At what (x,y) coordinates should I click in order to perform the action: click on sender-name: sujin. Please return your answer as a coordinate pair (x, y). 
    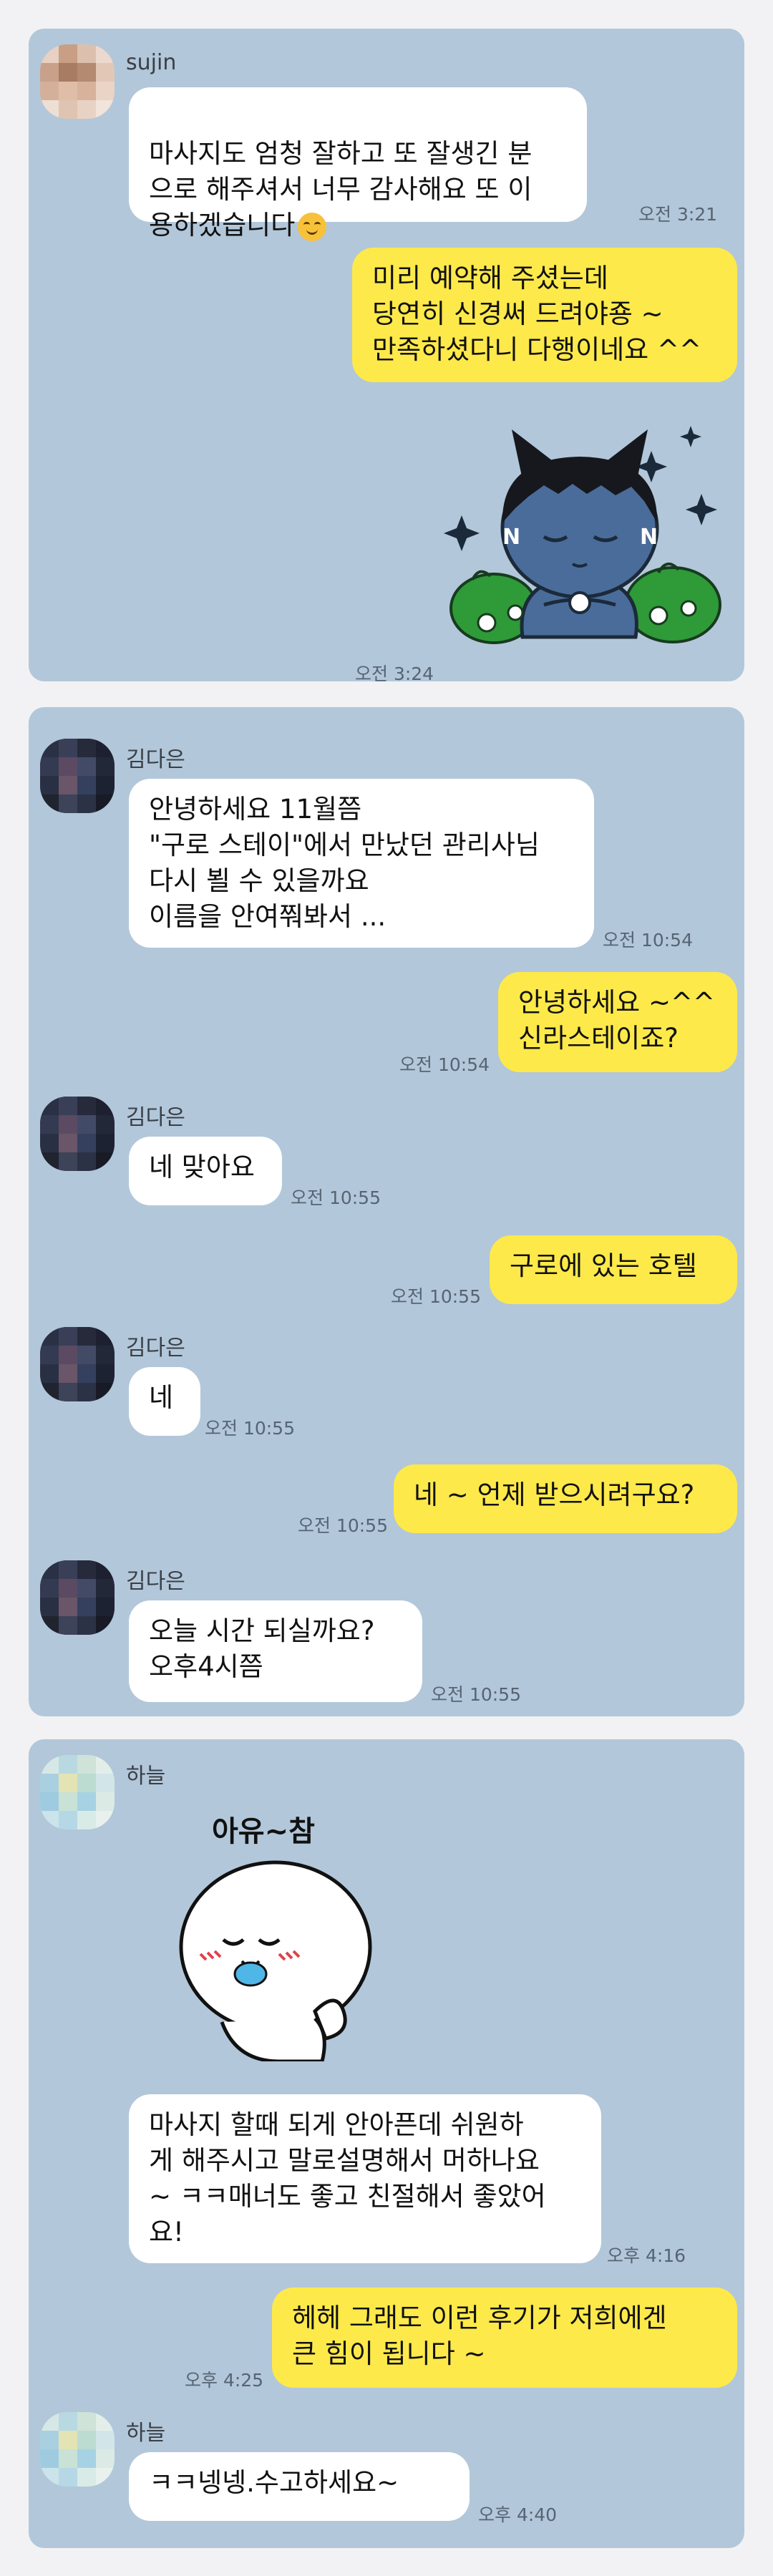
    Looking at the image, I should click on (151, 62).